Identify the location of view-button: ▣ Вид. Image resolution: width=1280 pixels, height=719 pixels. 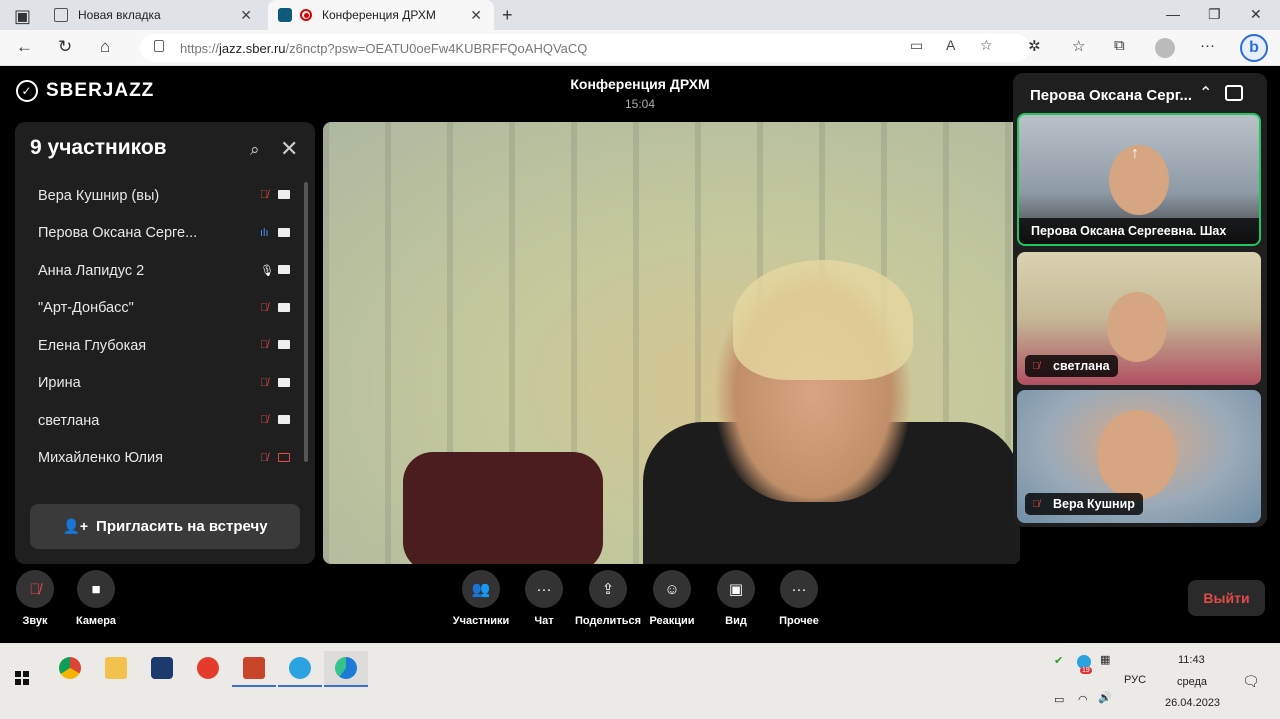
(736, 598).